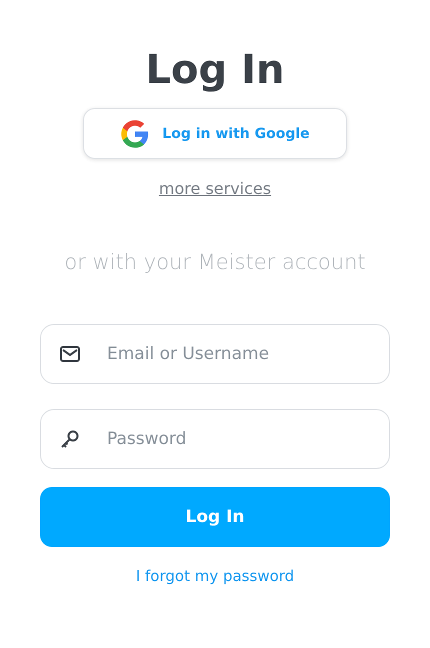  What do you see at coordinates (215, 576) in the screenshot?
I see `forgot-password-link: I forgot my password` at bounding box center [215, 576].